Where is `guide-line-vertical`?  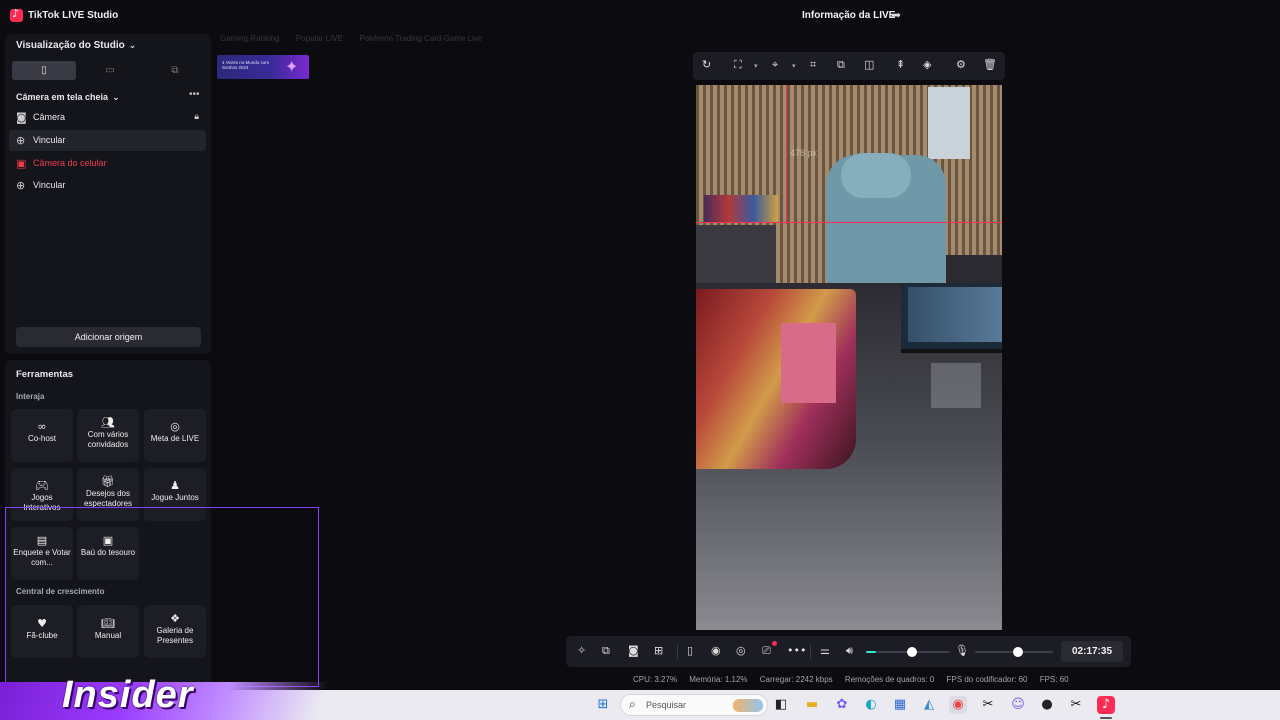 guide-line-vertical is located at coordinates (786, 155).